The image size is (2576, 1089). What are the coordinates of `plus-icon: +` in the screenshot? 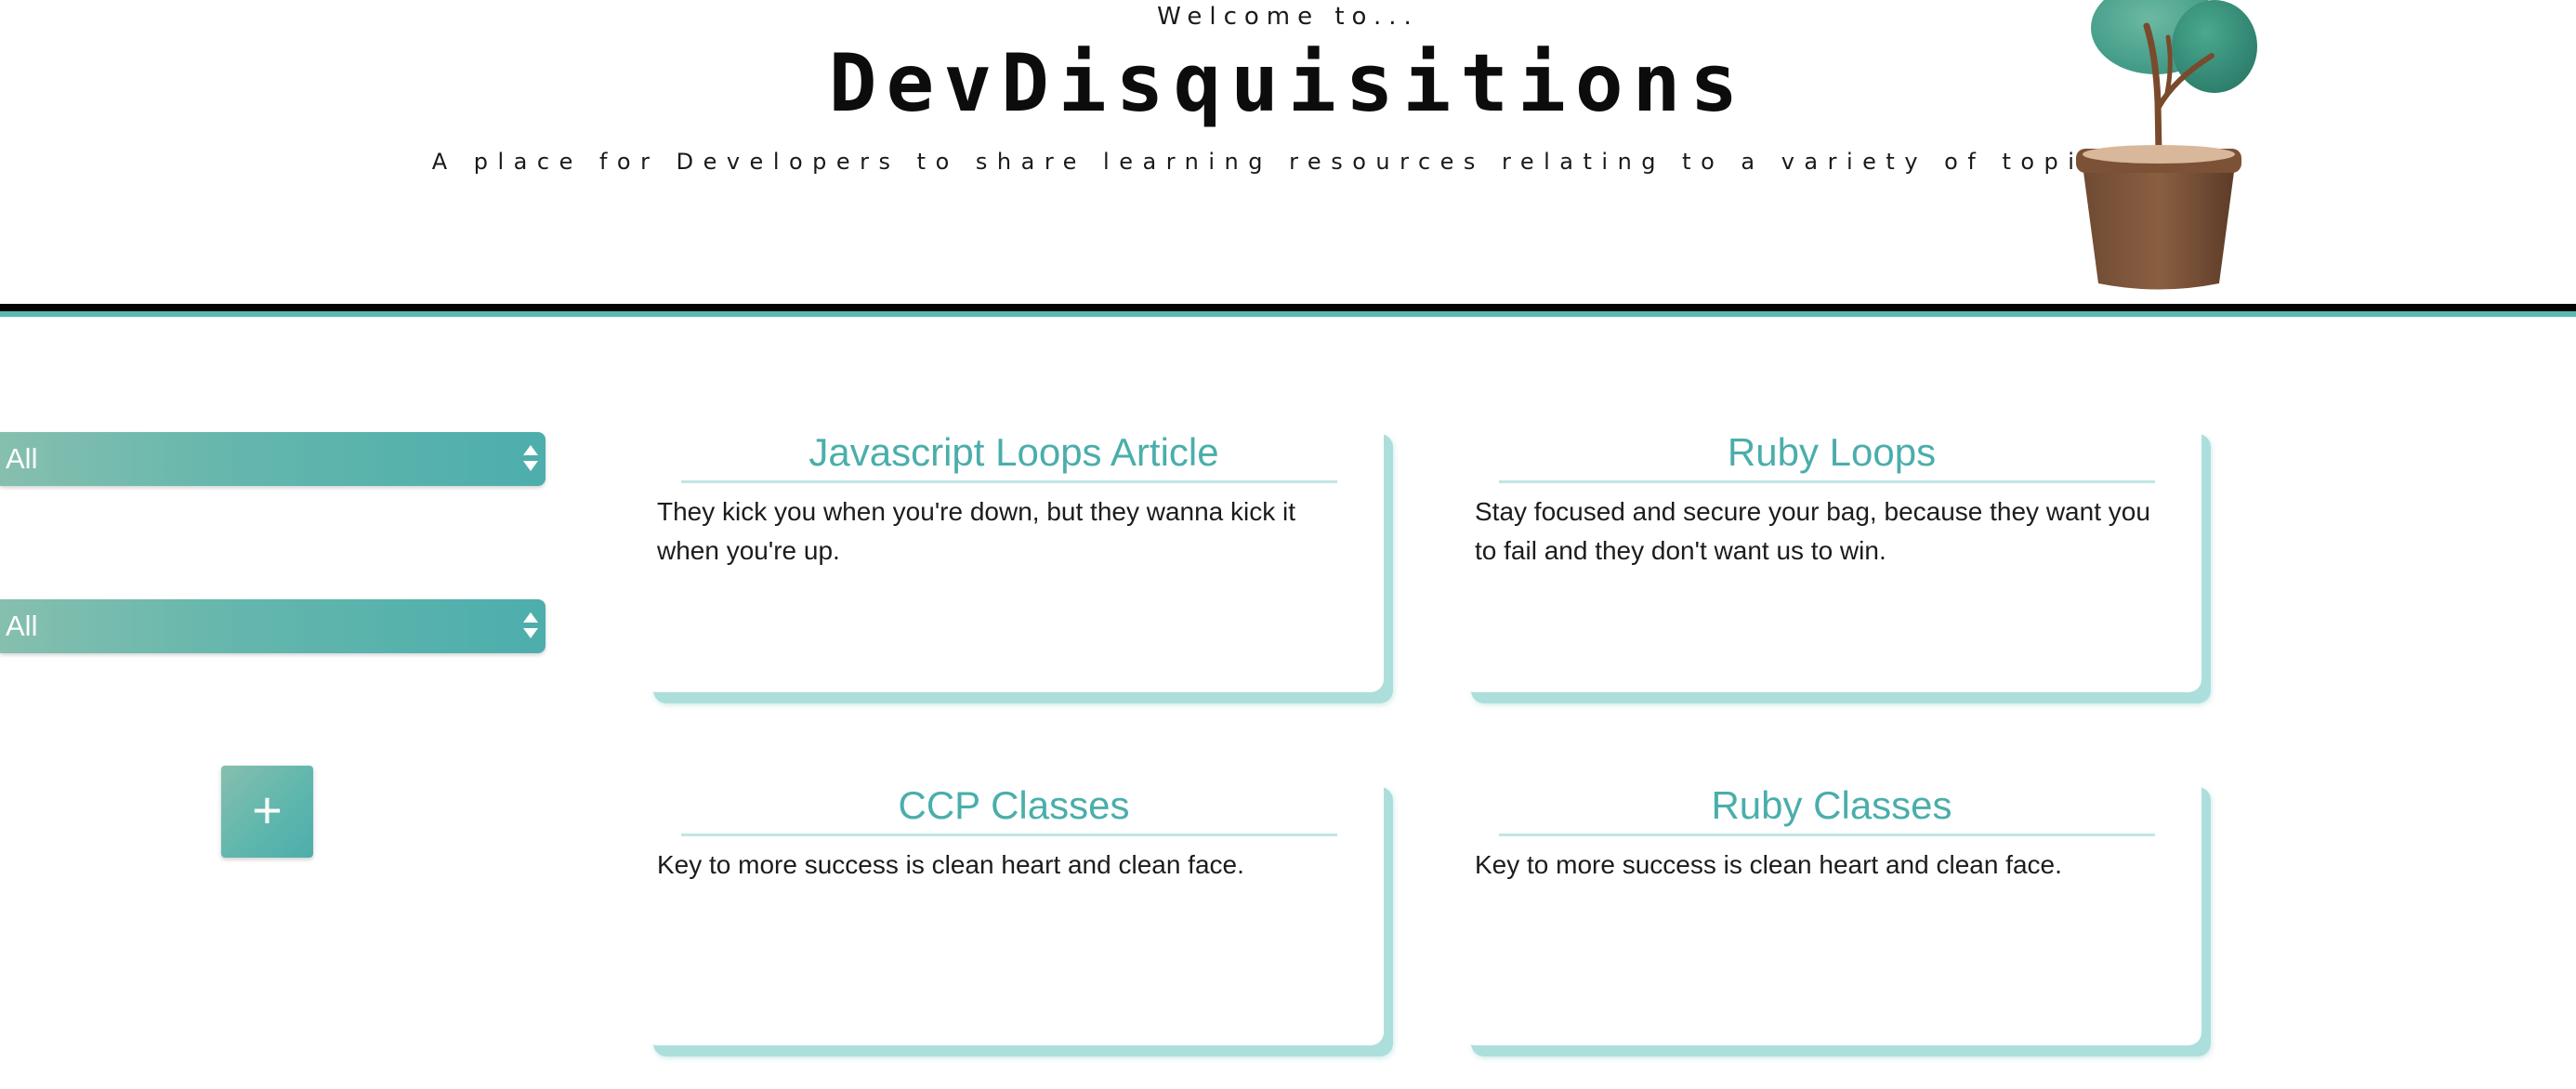 It's located at (267, 810).